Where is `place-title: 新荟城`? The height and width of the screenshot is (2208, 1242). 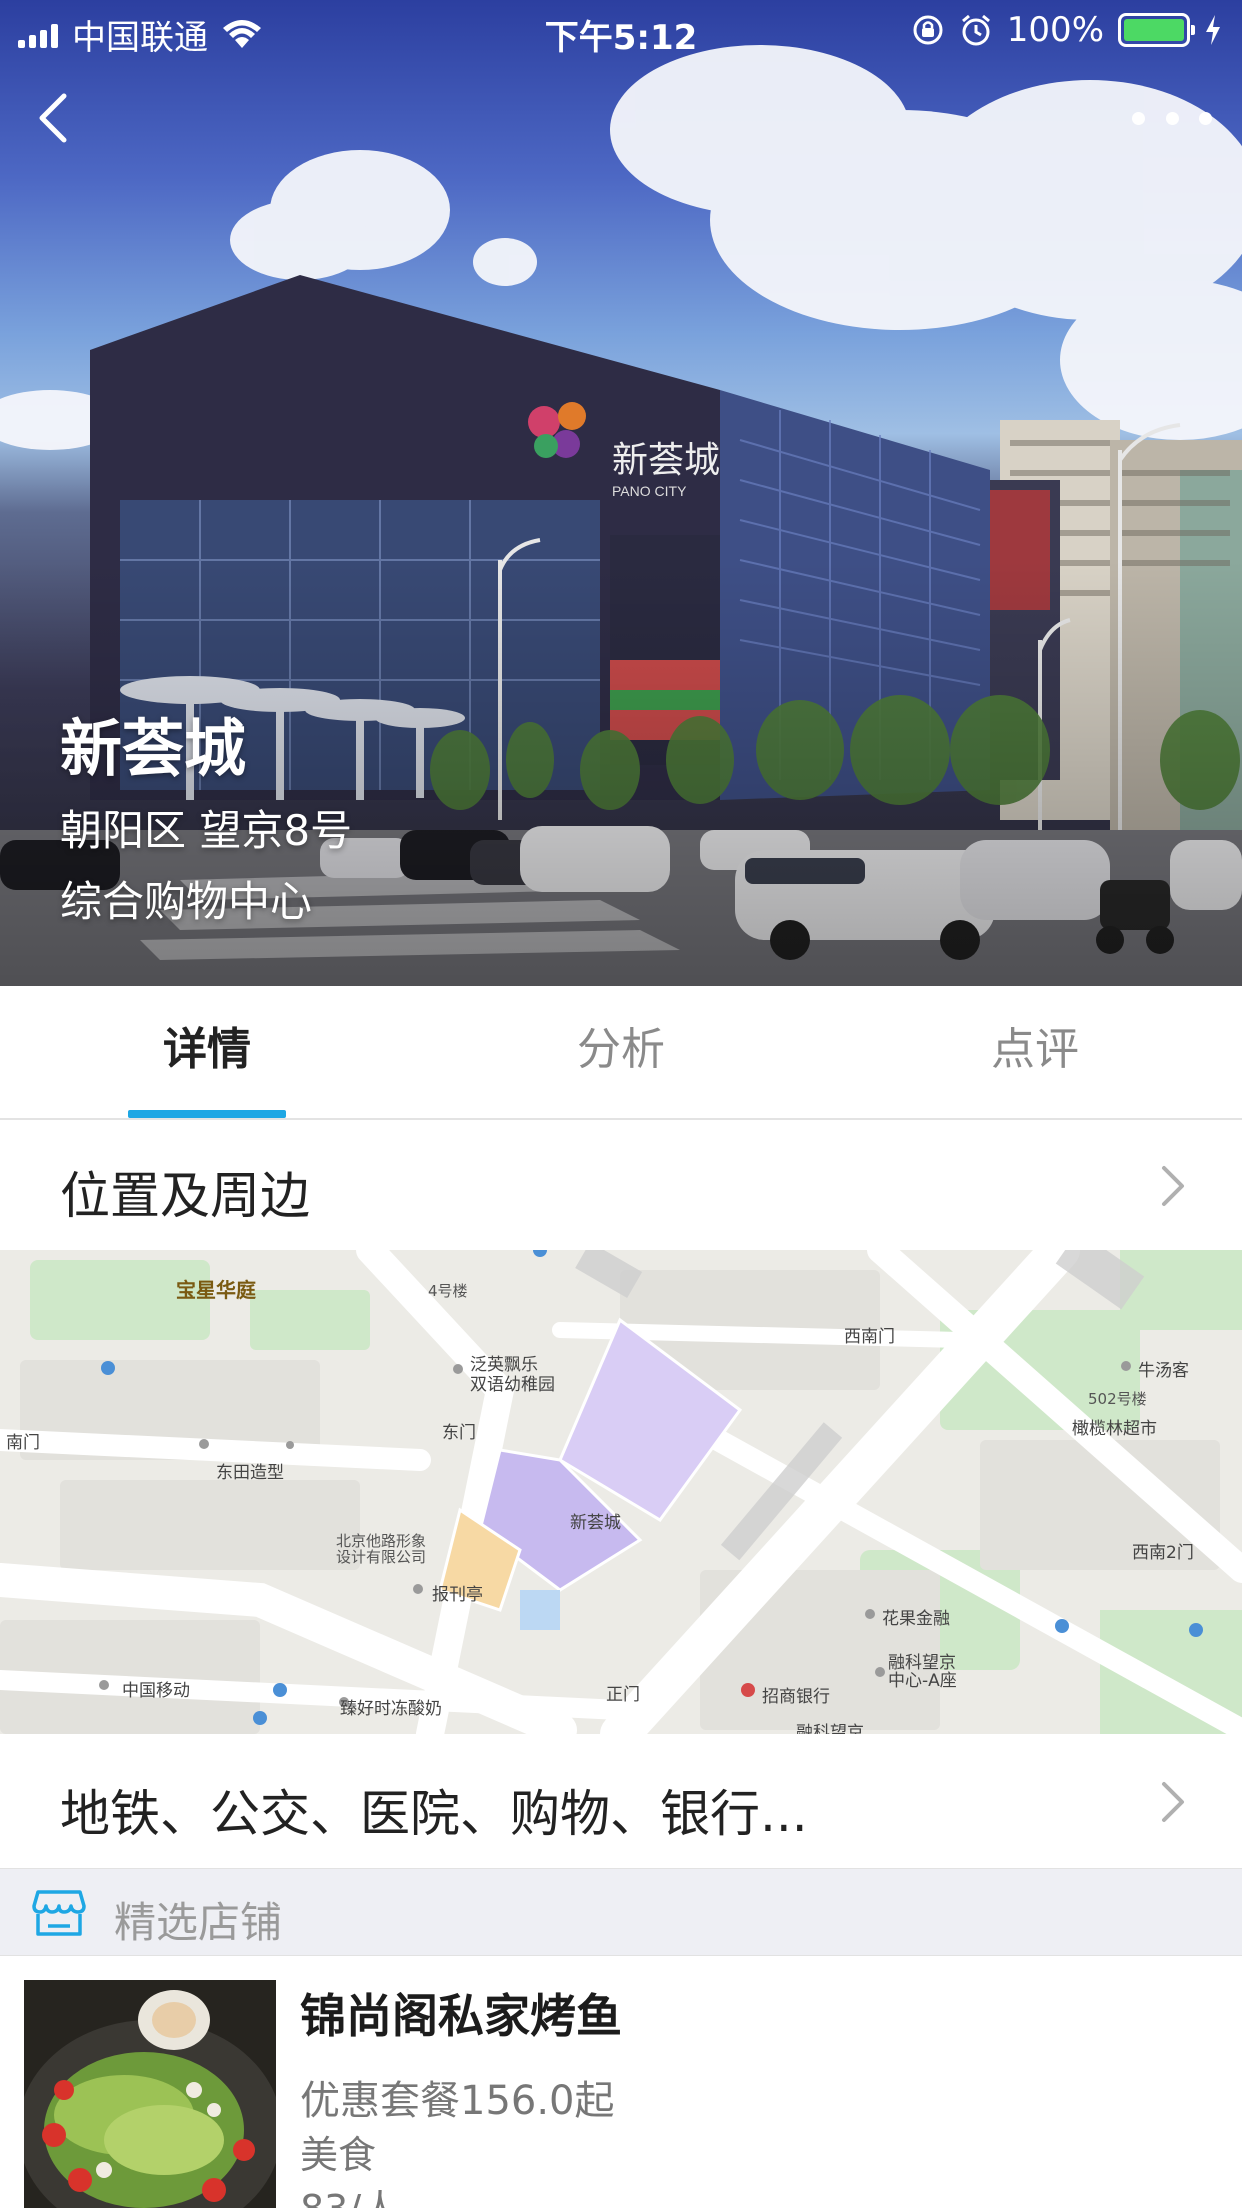 place-title: 新荟城 is located at coordinates (153, 748).